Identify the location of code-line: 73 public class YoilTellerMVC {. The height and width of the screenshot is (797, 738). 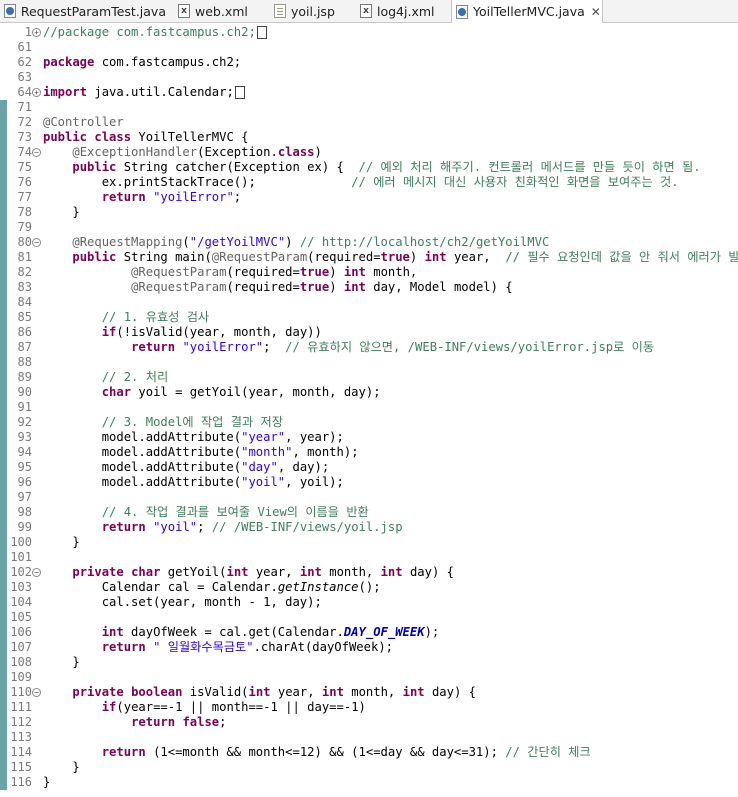
(369, 137).